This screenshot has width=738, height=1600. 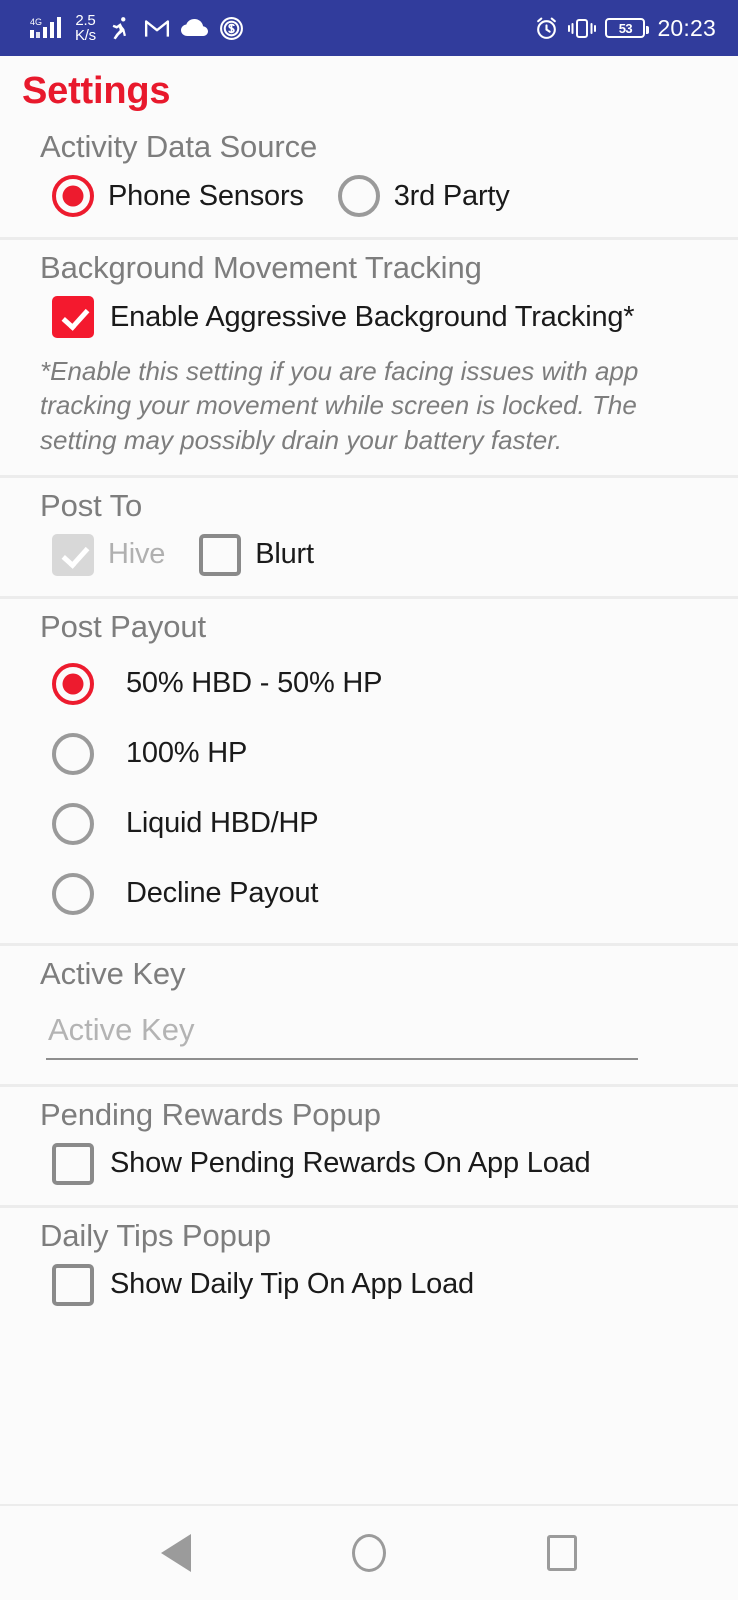 What do you see at coordinates (113, 973) in the screenshot?
I see `section-title-active-key: Active Key` at bounding box center [113, 973].